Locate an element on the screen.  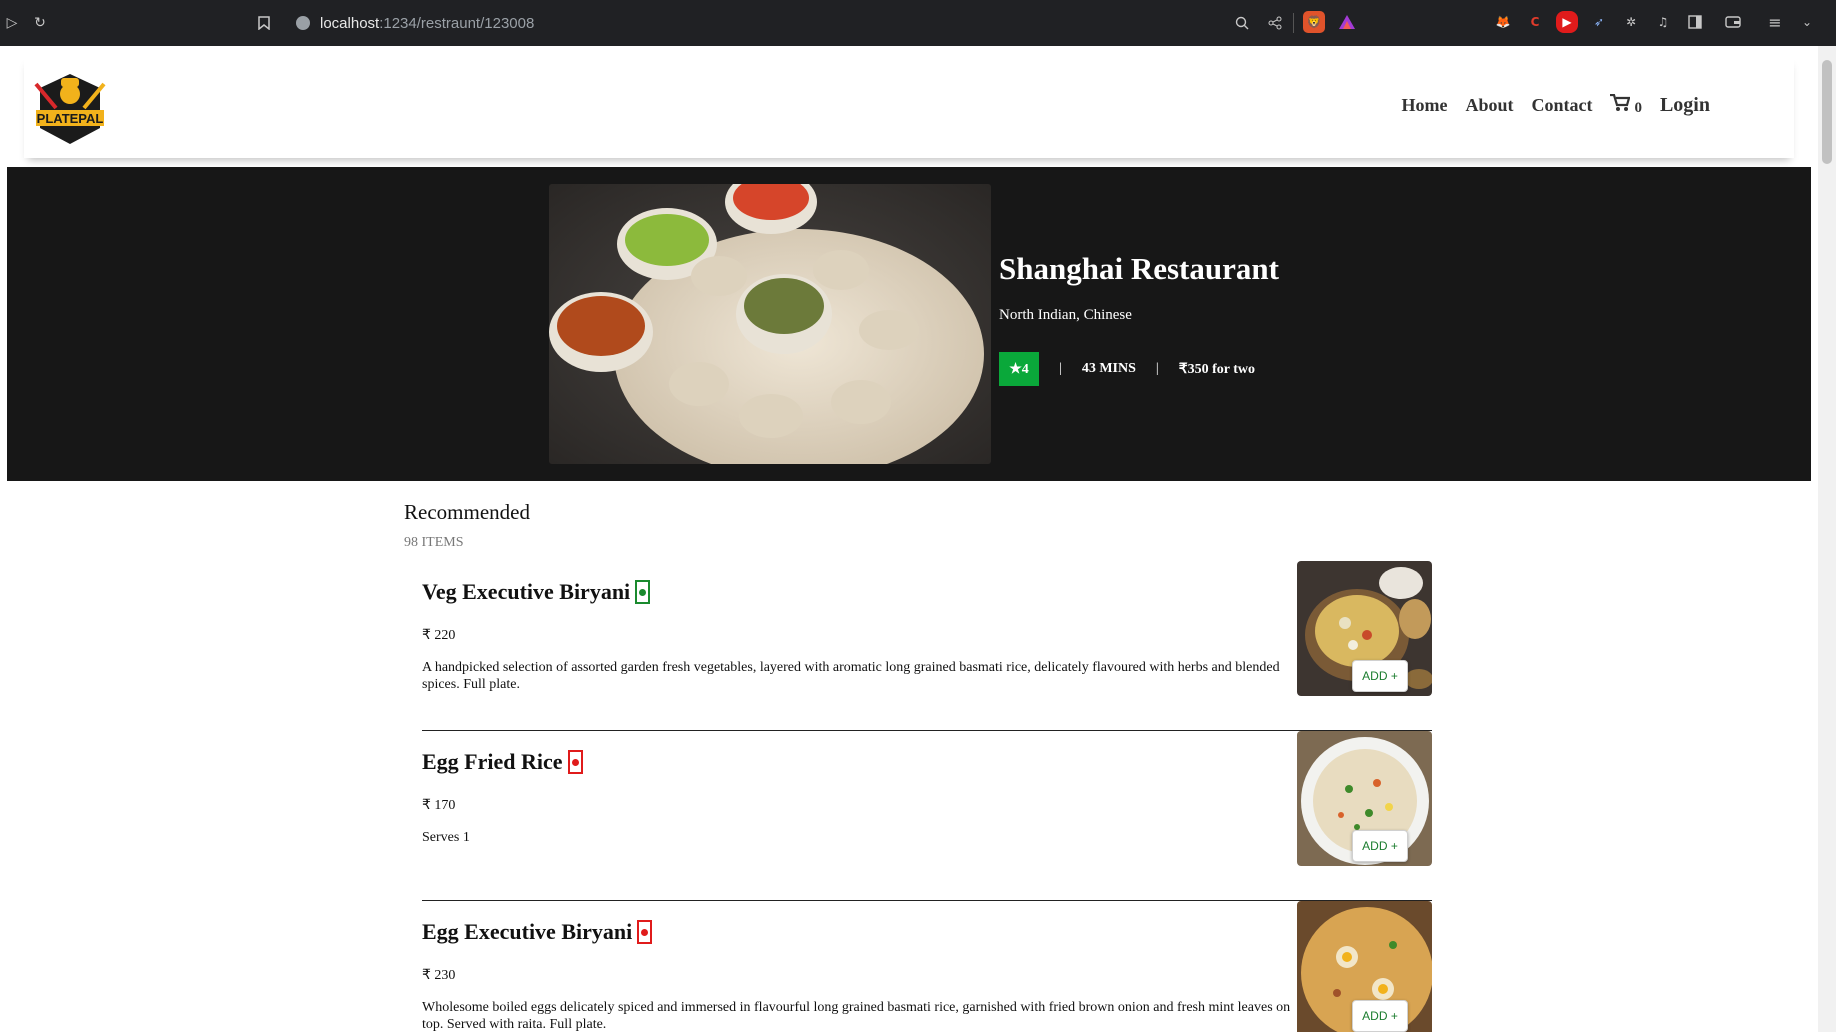
share-icon is located at coordinates (1275, 23).